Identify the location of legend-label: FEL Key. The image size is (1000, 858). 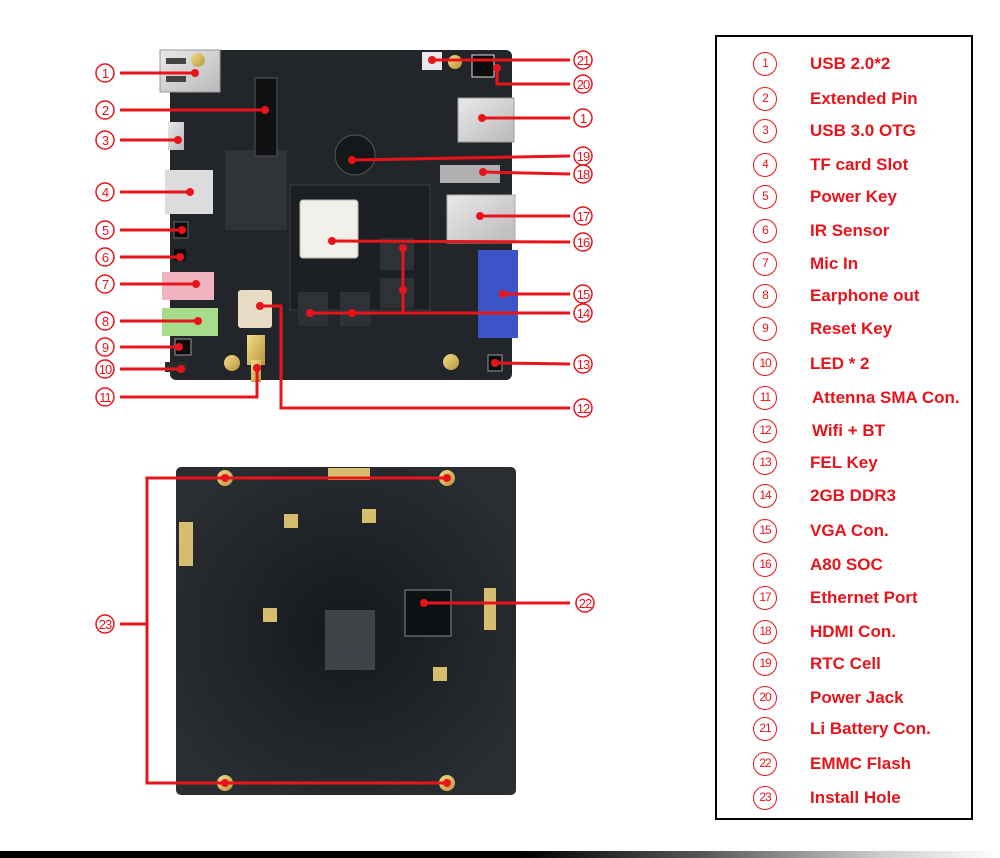
(844, 462).